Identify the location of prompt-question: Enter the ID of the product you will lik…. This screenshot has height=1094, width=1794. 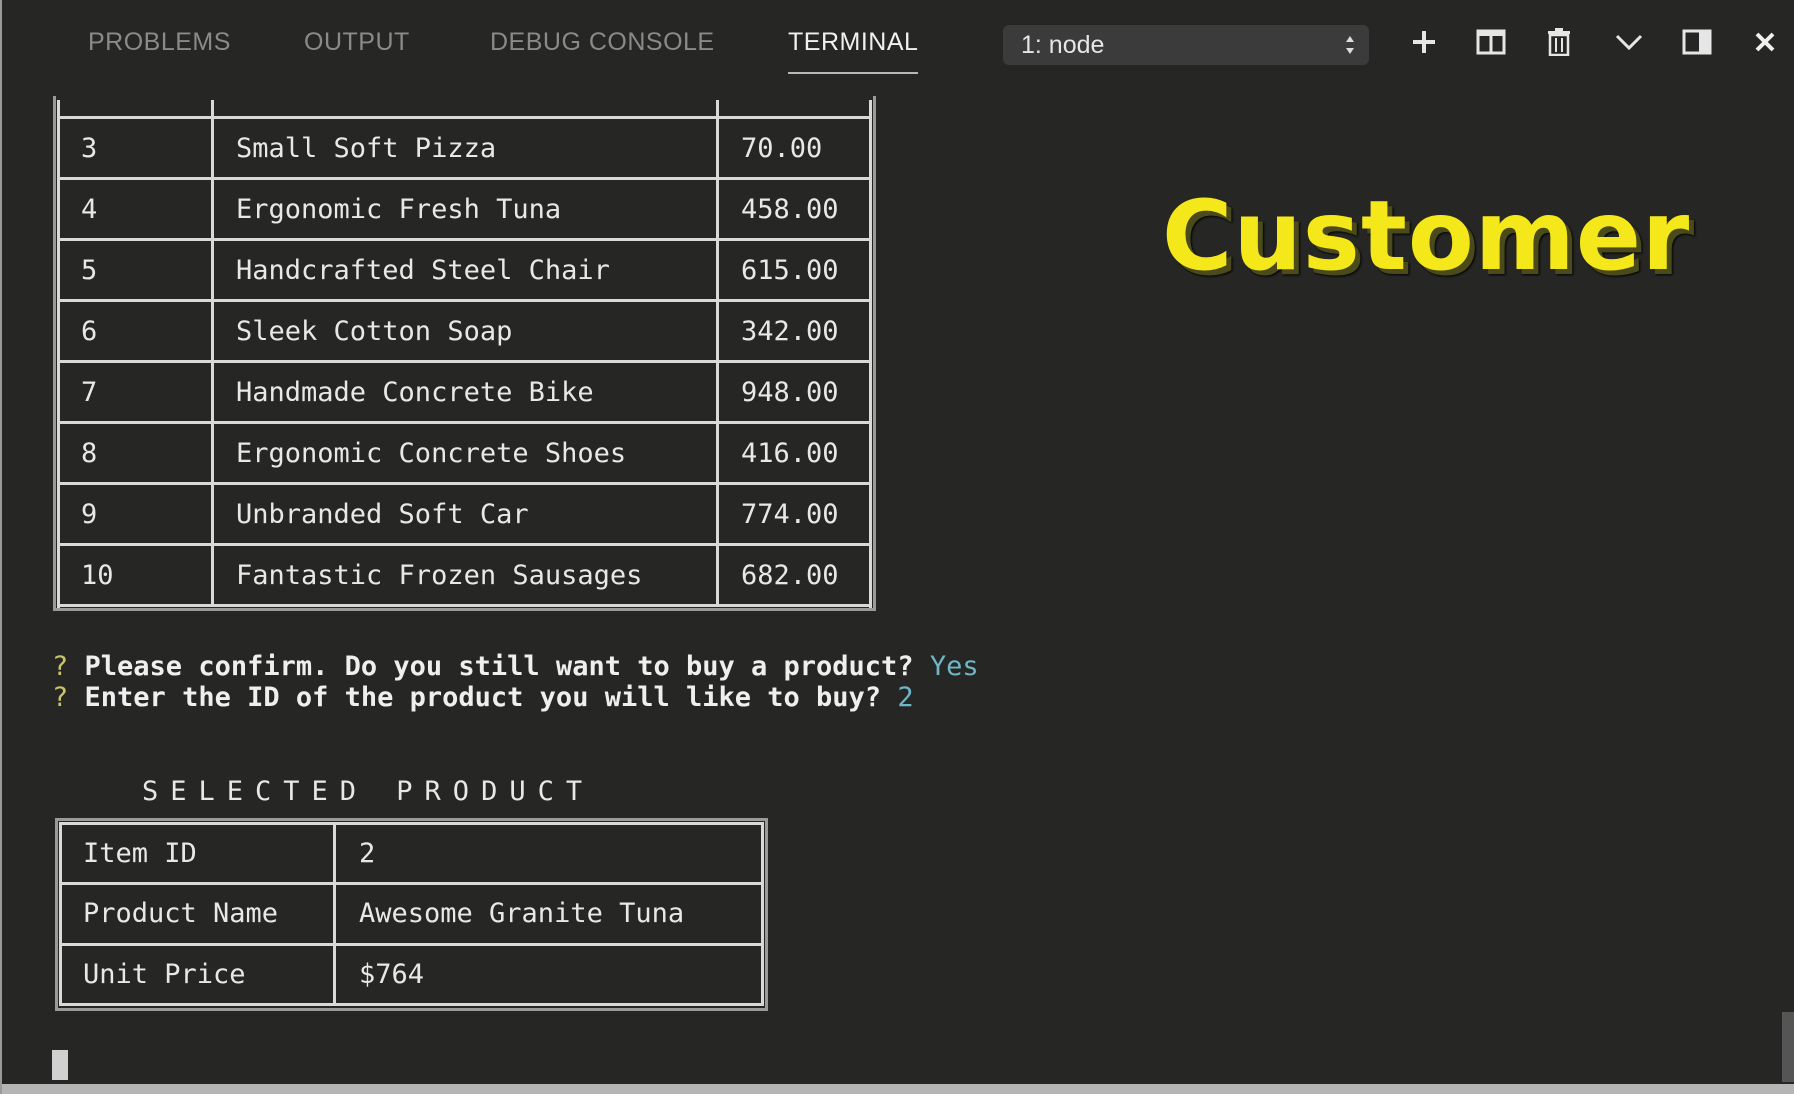
(483, 697).